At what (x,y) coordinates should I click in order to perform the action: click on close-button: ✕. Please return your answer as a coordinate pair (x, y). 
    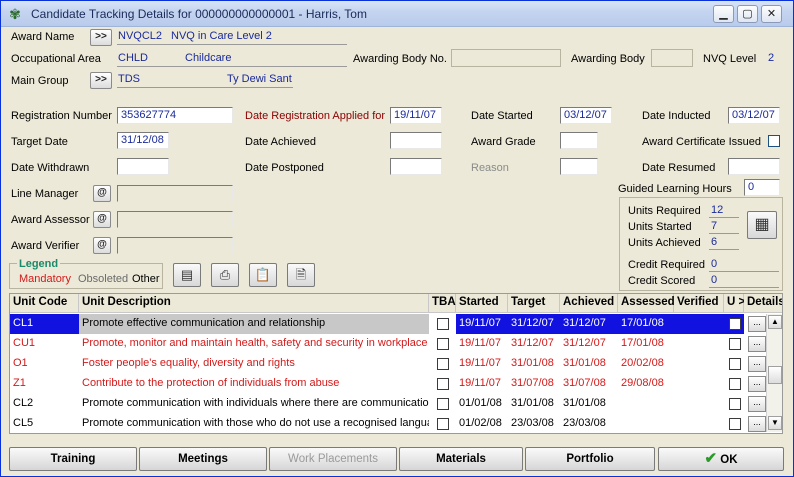
    Looking at the image, I should click on (771, 14).